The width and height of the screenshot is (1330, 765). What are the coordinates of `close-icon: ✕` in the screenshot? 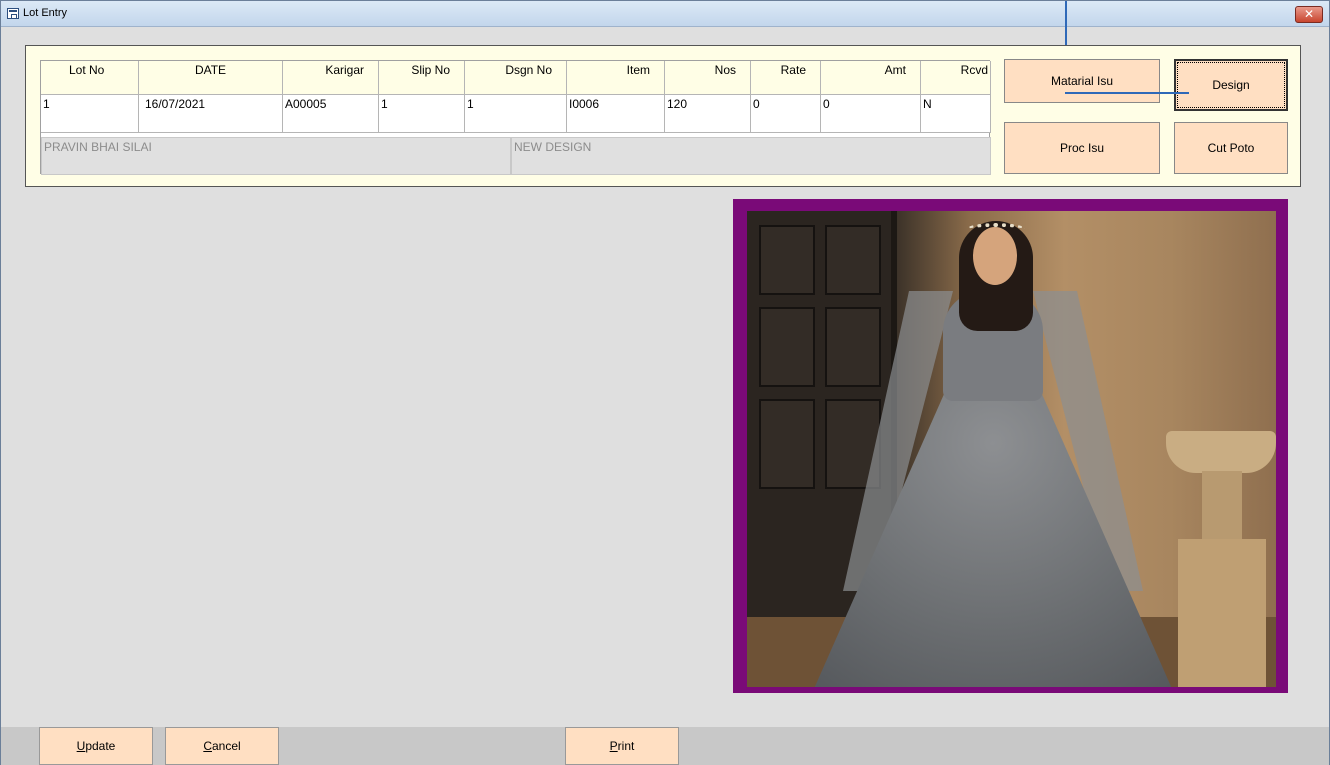 It's located at (1309, 14).